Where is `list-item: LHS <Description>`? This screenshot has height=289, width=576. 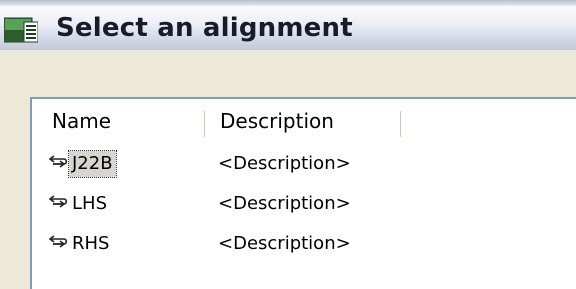
list-item: LHS <Description> is located at coordinates (304, 204).